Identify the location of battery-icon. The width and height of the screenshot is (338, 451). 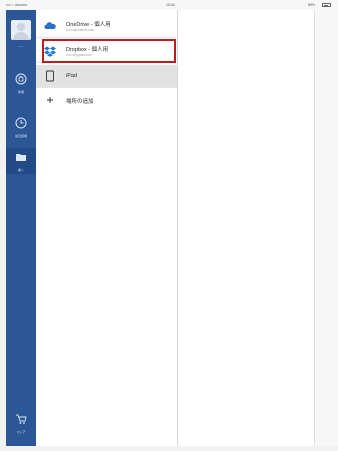
(326, 5).